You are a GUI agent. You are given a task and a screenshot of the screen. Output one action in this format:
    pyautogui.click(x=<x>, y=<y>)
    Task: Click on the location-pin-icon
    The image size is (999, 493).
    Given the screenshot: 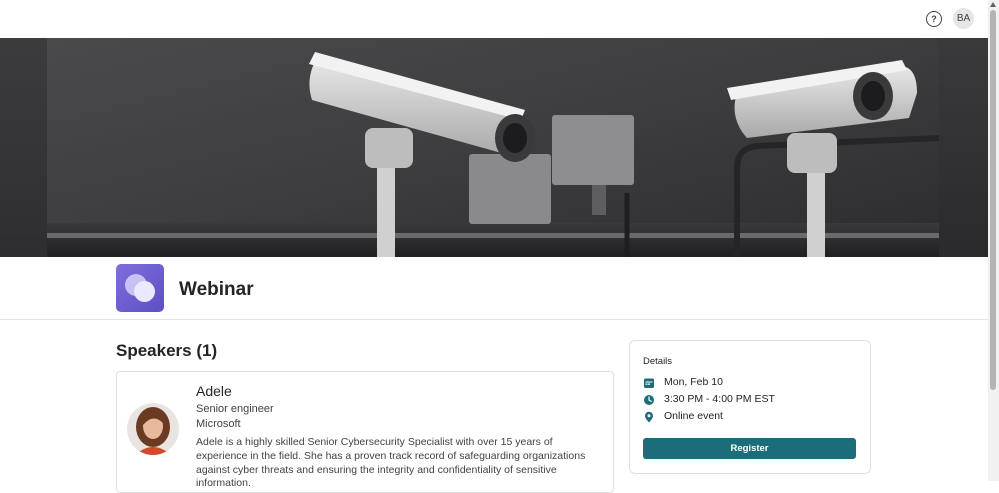 What is the action you would take?
    pyautogui.click(x=649, y=417)
    